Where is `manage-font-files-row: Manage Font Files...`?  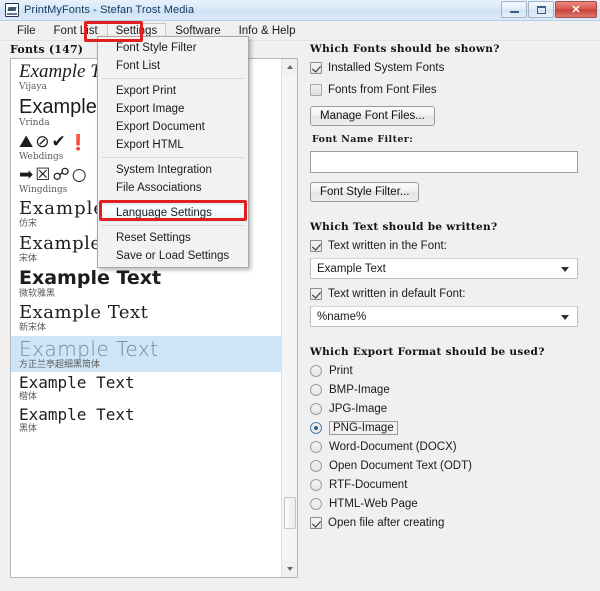 manage-font-files-row: Manage Font Files... is located at coordinates (451, 116).